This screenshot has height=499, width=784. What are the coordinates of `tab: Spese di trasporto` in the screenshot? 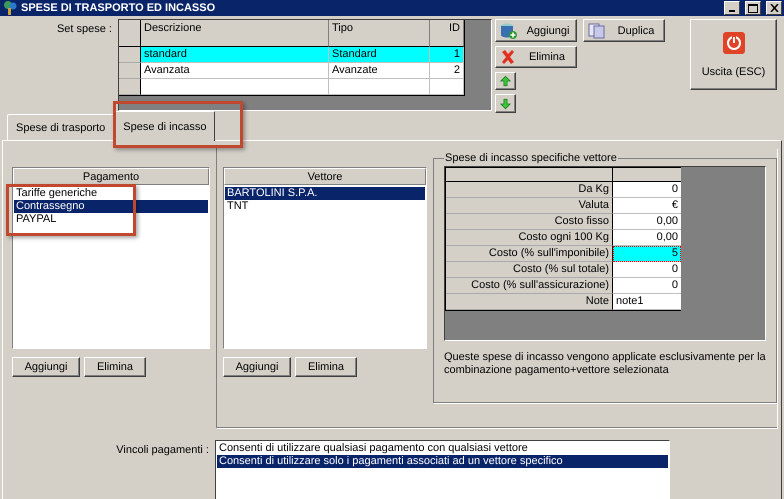 It's located at (60, 127).